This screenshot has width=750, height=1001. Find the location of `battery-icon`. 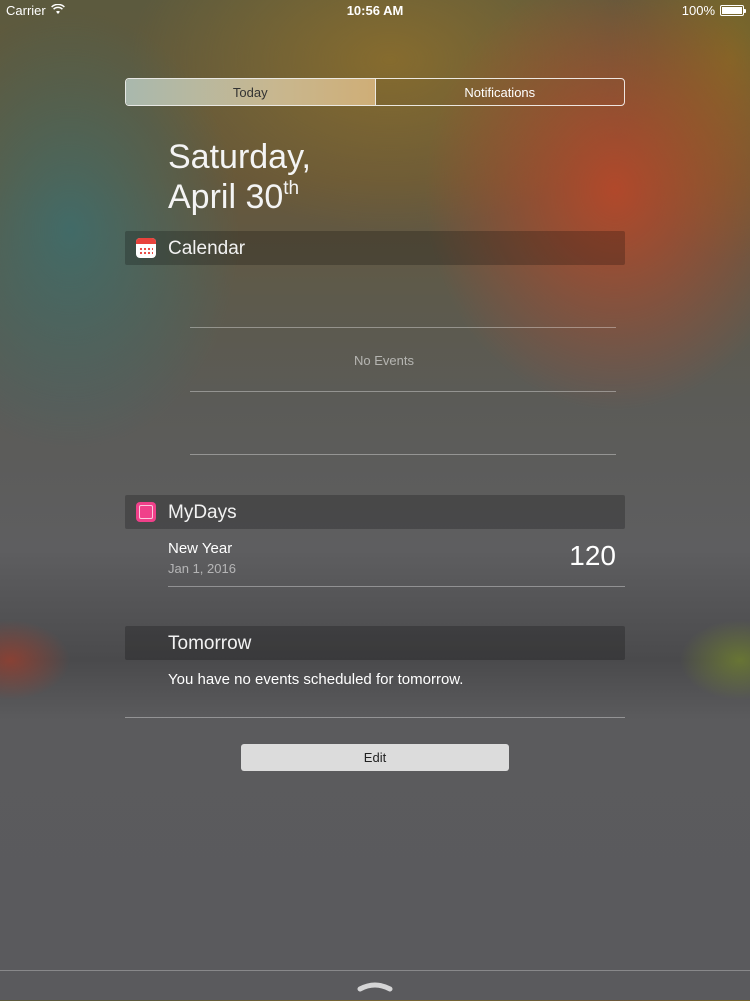

battery-icon is located at coordinates (733, 10).